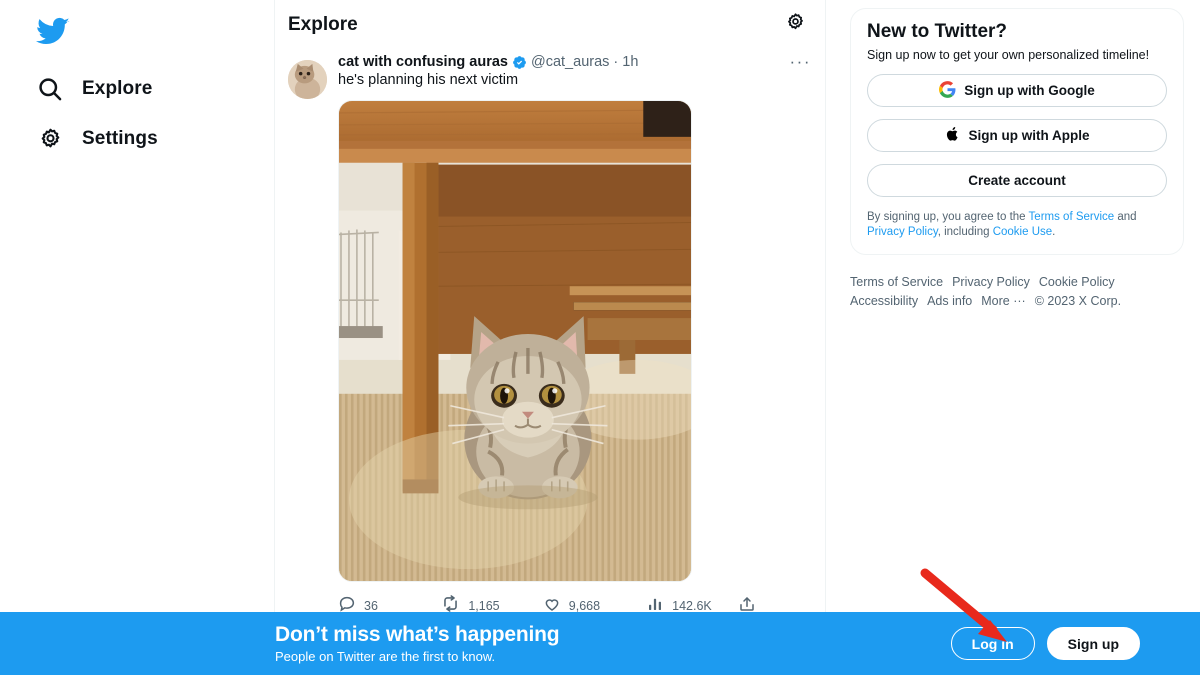 This screenshot has height=675, width=1200. What do you see at coordinates (884, 301) in the screenshot?
I see `footer-link-accessibility: Accessibility` at bounding box center [884, 301].